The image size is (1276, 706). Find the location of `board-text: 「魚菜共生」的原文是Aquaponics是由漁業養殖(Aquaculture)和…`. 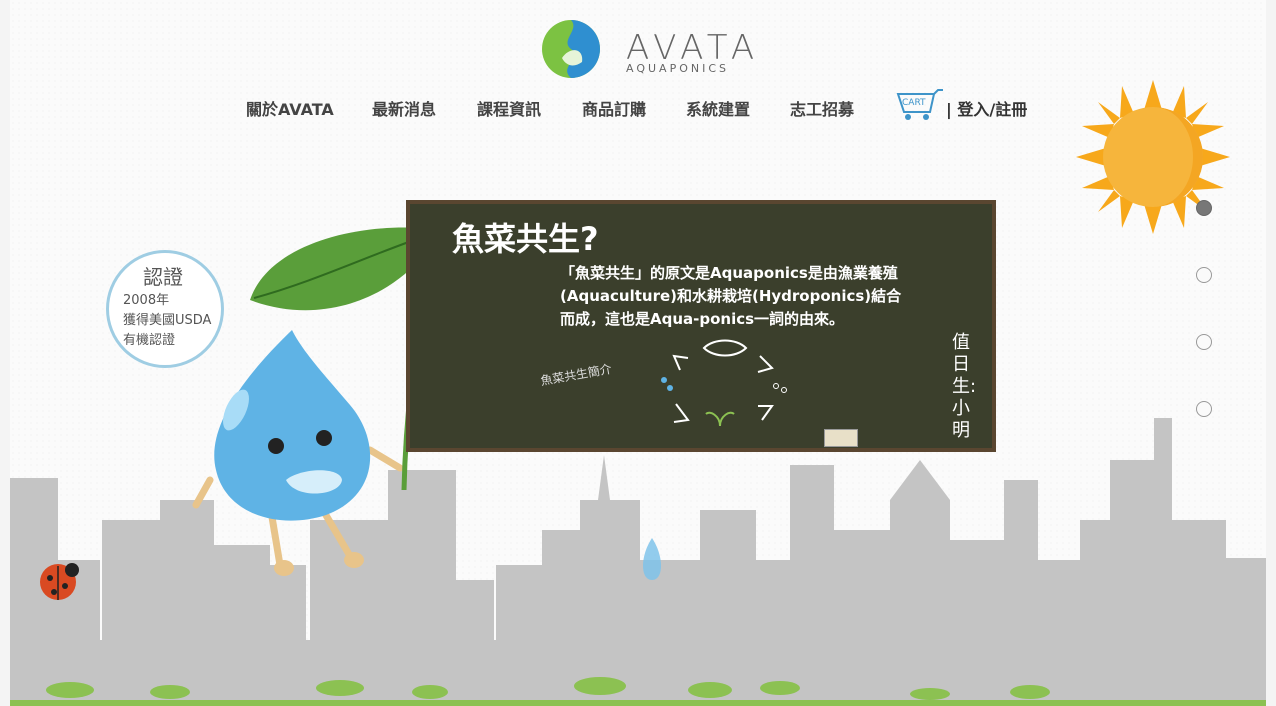

board-text: 「魚菜共生」的原文是Aquaponics是由漁業養殖(Aquaculture)和… is located at coordinates (731, 296).